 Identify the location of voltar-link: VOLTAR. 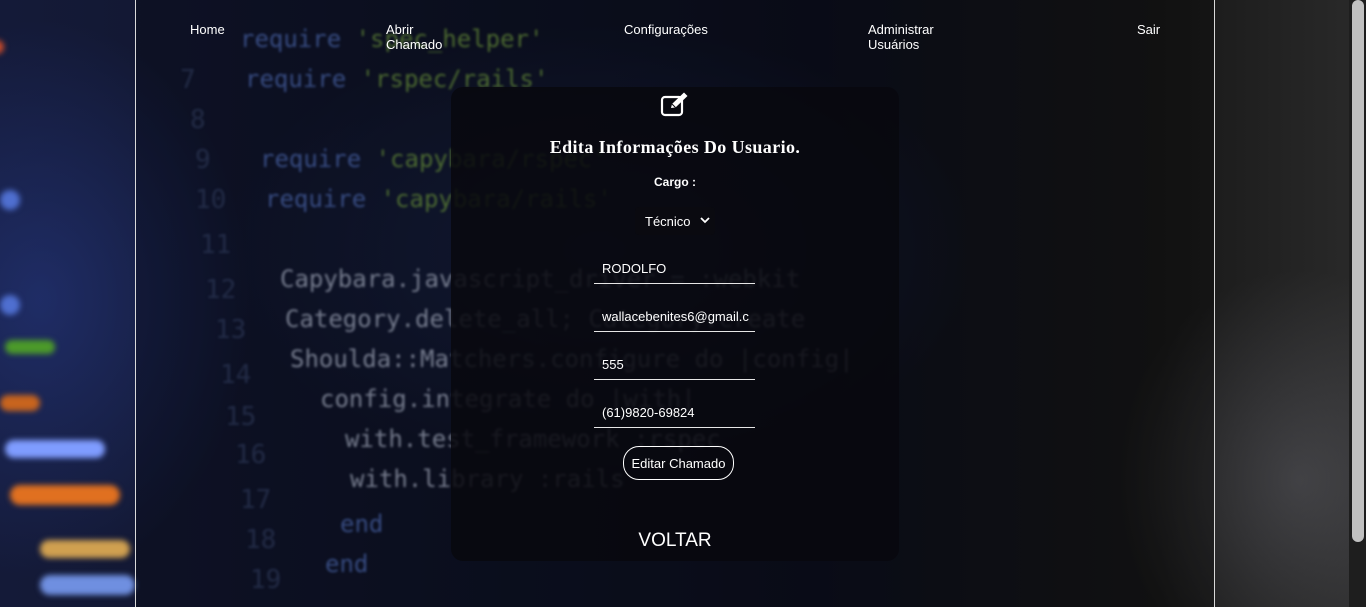
(675, 541).